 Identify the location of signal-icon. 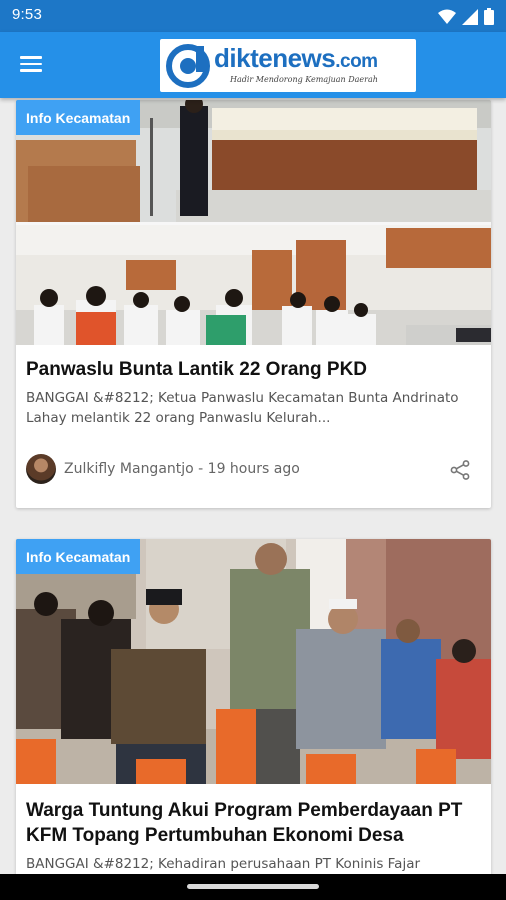
(470, 16).